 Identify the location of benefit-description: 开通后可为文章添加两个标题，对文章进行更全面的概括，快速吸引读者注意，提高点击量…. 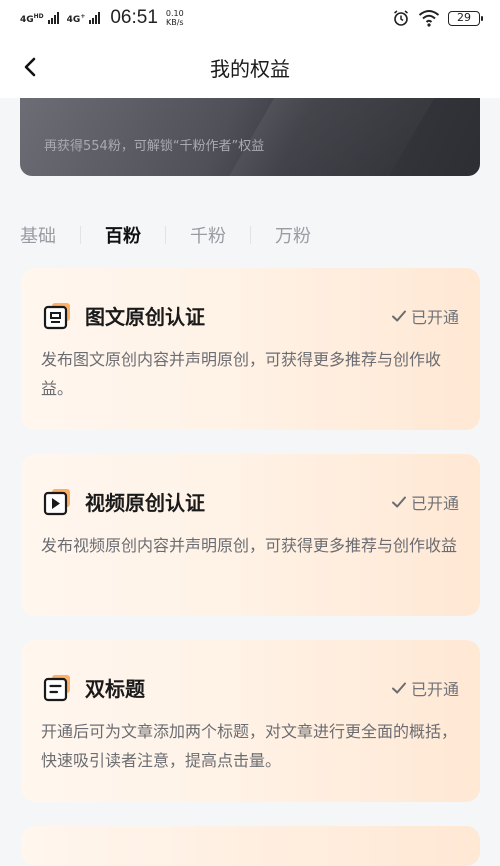
(249, 746).